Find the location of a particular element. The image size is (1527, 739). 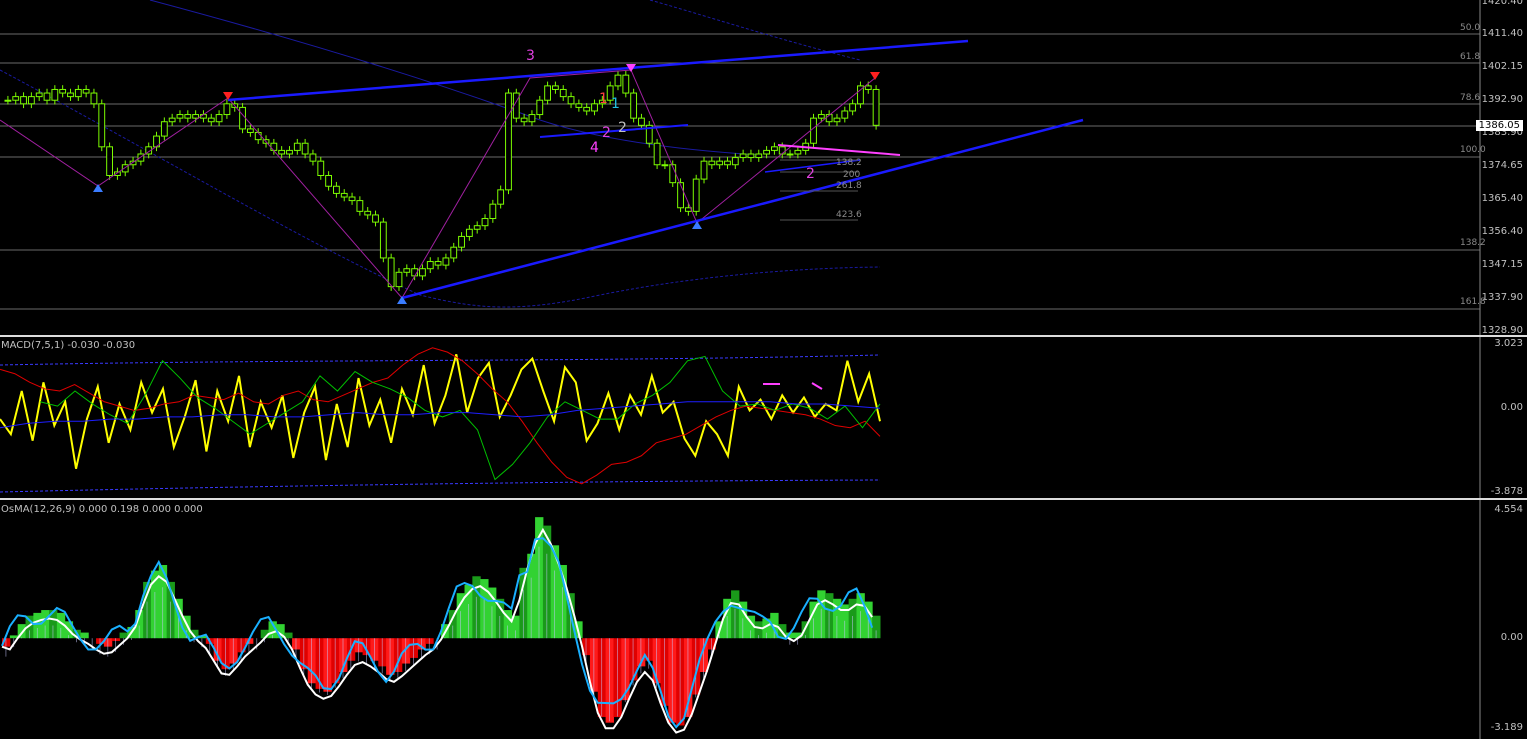

price-tick-label: 1374.65 is located at coordinates (1502, 165).